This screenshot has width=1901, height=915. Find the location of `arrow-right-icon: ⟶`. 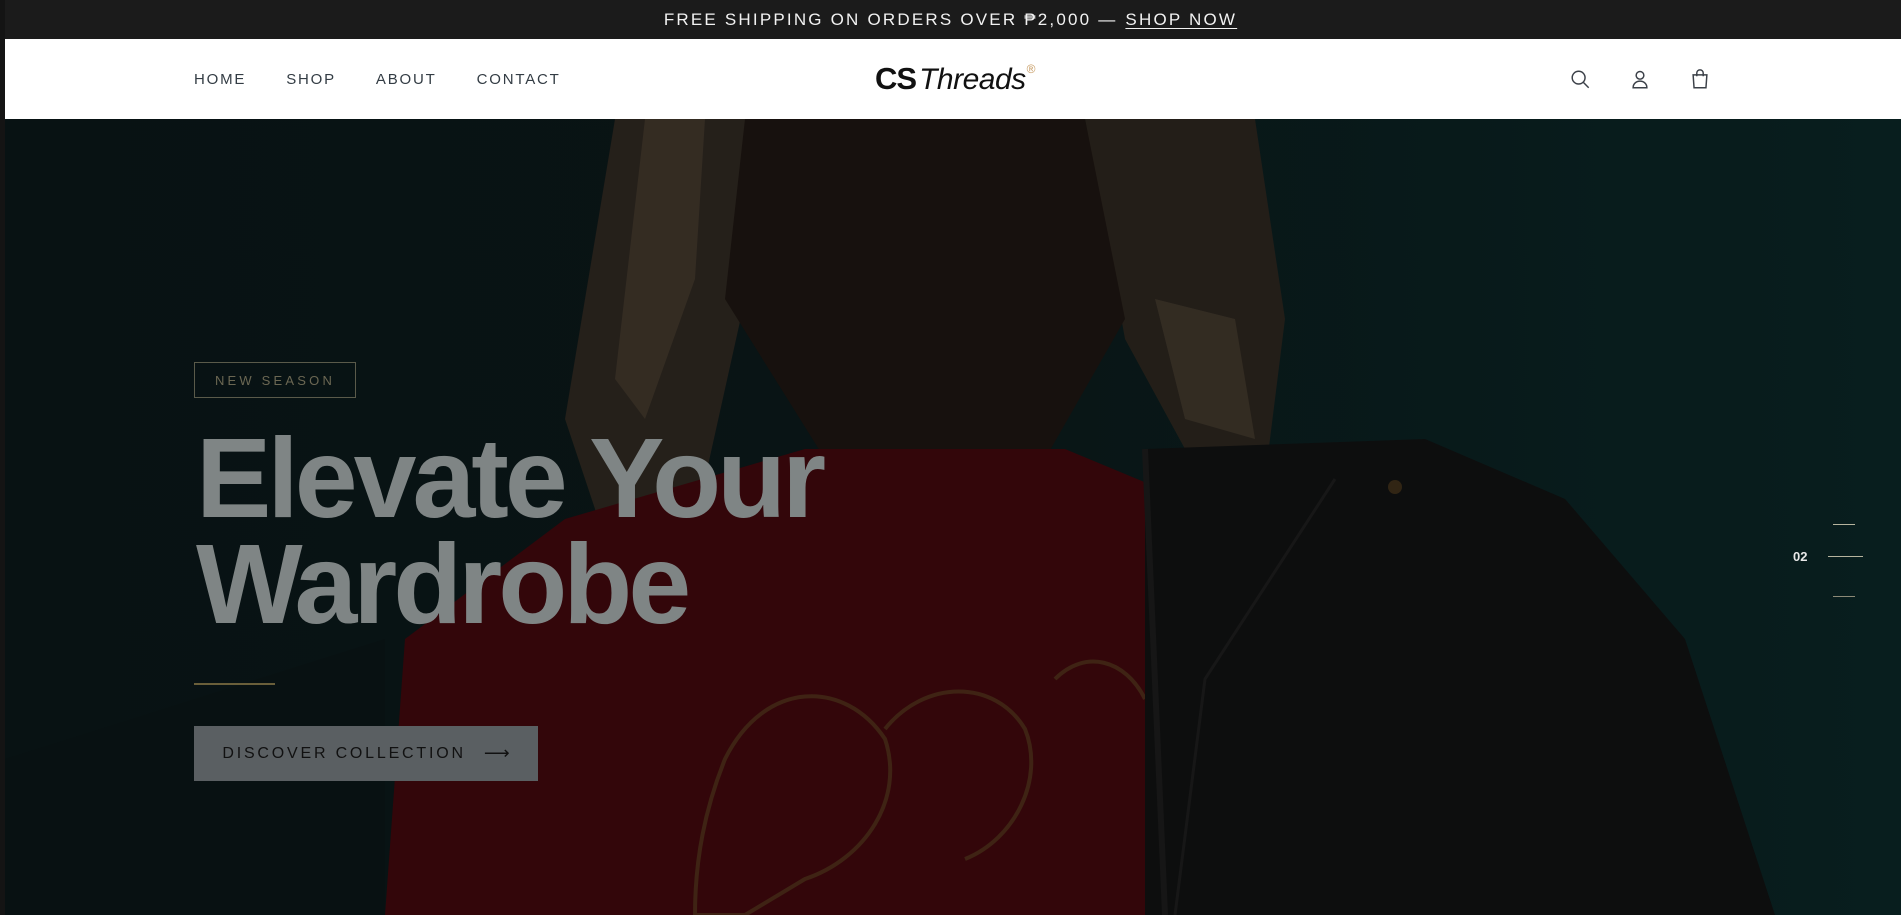

arrow-right-icon: ⟶ is located at coordinates (496, 753).